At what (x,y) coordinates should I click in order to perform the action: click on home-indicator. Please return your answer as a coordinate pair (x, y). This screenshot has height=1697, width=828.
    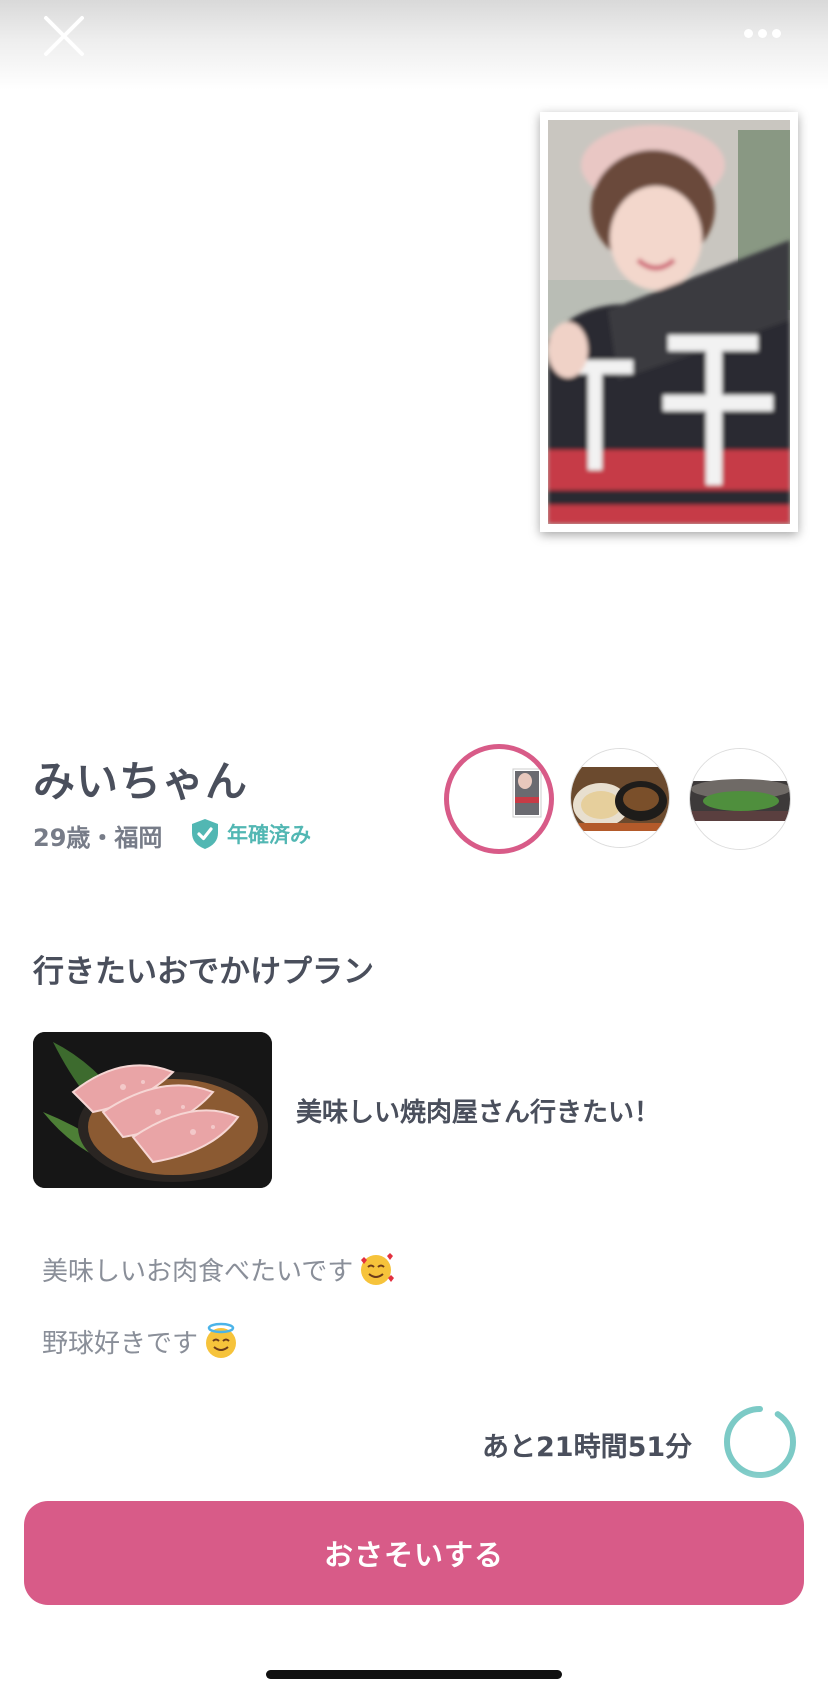
    Looking at the image, I should click on (414, 1674).